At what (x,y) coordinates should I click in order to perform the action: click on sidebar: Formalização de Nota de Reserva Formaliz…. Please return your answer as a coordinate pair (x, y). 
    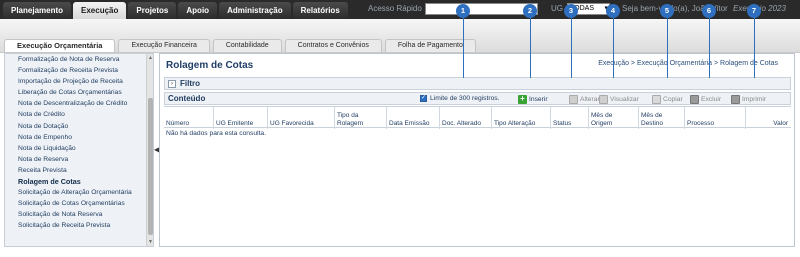
    Looking at the image, I should click on (79, 150).